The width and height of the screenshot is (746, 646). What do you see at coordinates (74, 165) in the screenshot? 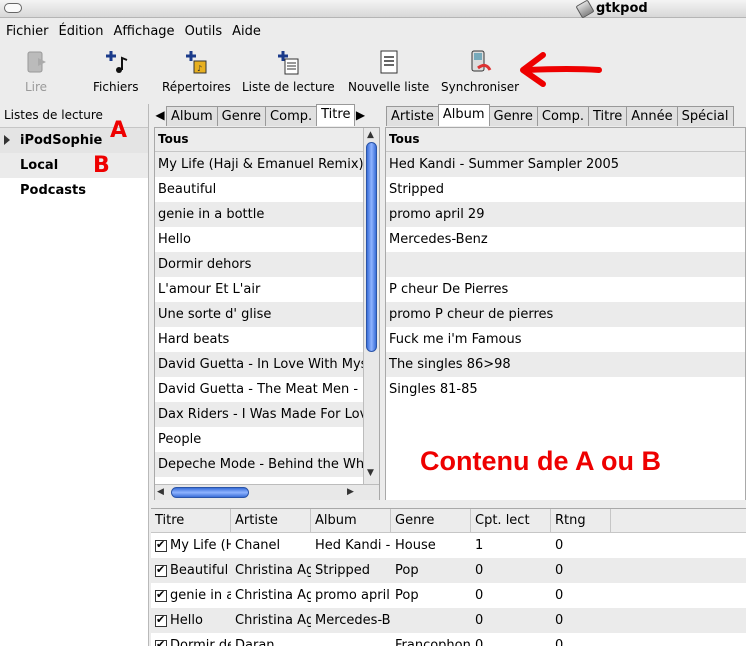
I see `playlist-item-local: Local` at bounding box center [74, 165].